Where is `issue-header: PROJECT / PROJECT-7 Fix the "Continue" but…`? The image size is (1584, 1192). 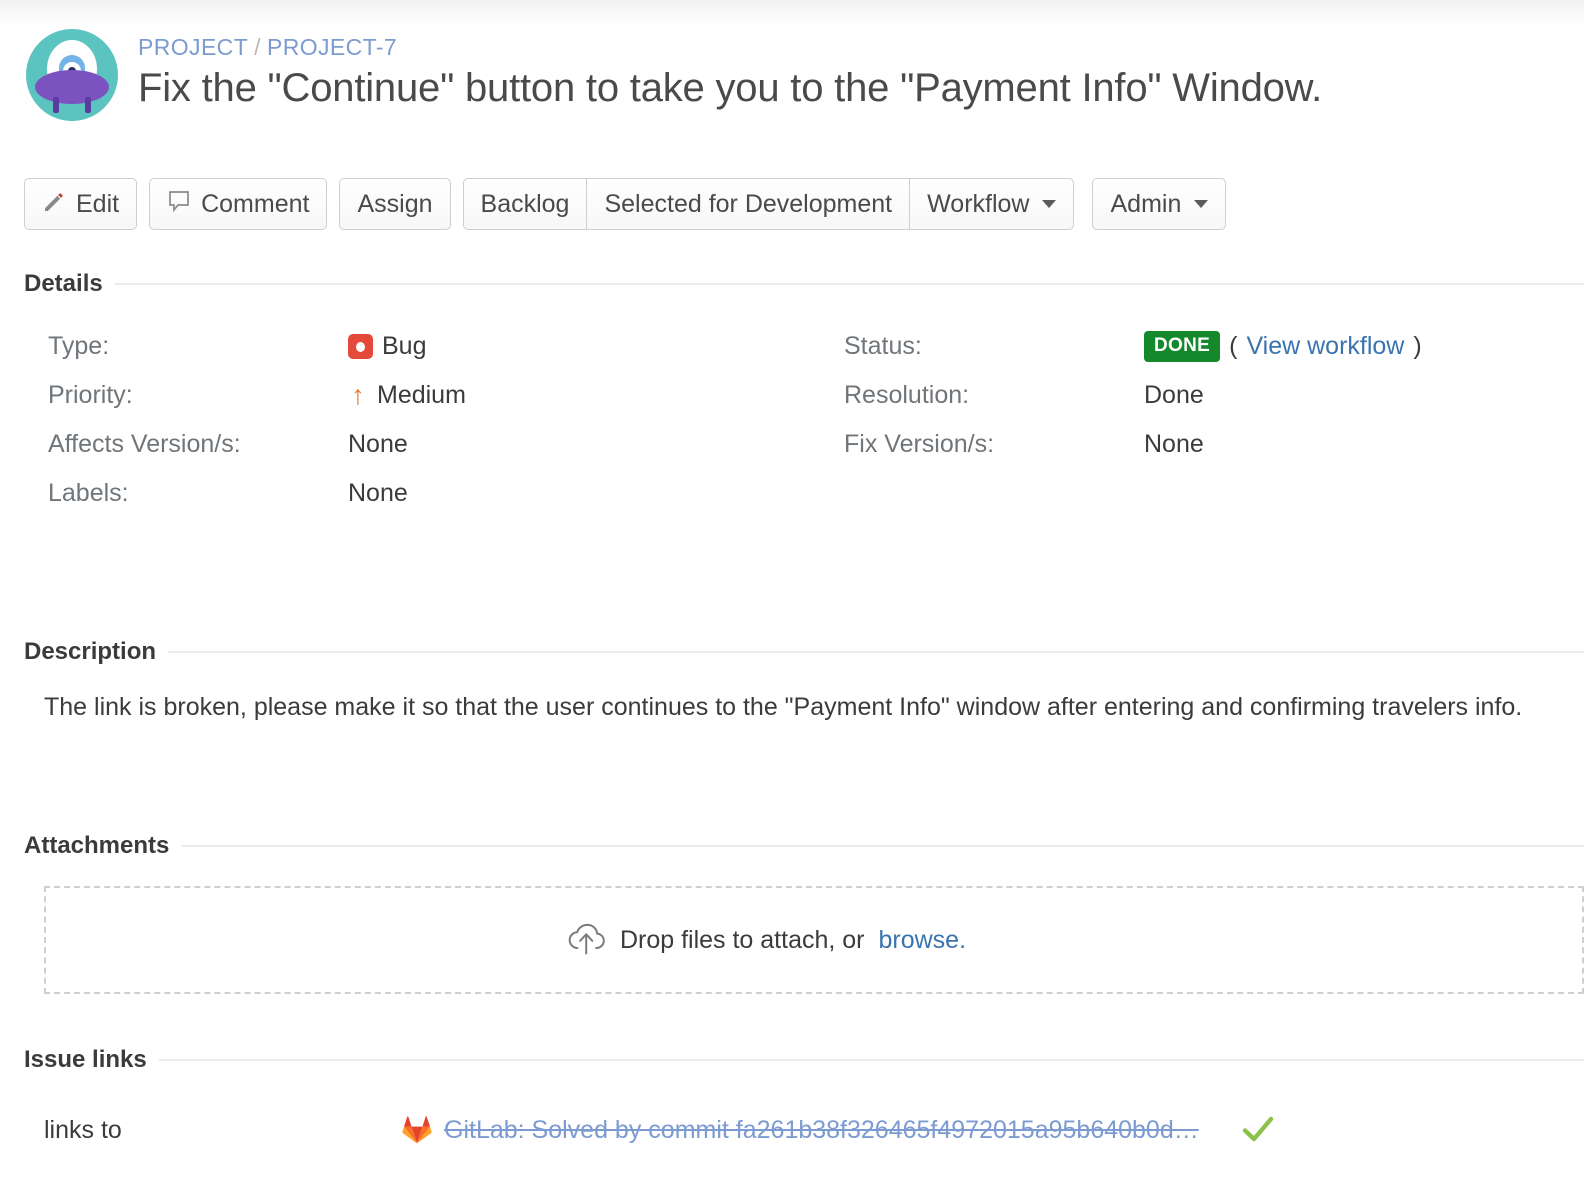
issue-header: PROJECT / PROJECT-7 Fix the "Continue" but… is located at coordinates (792, 75).